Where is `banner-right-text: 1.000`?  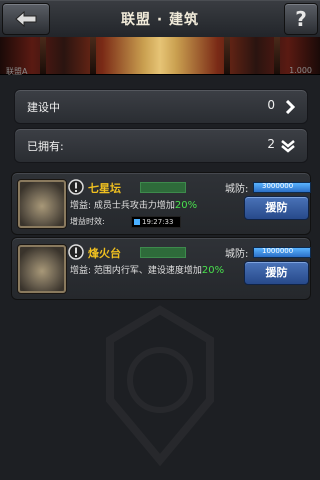
banner-right-text: 1.000 is located at coordinates (300, 70).